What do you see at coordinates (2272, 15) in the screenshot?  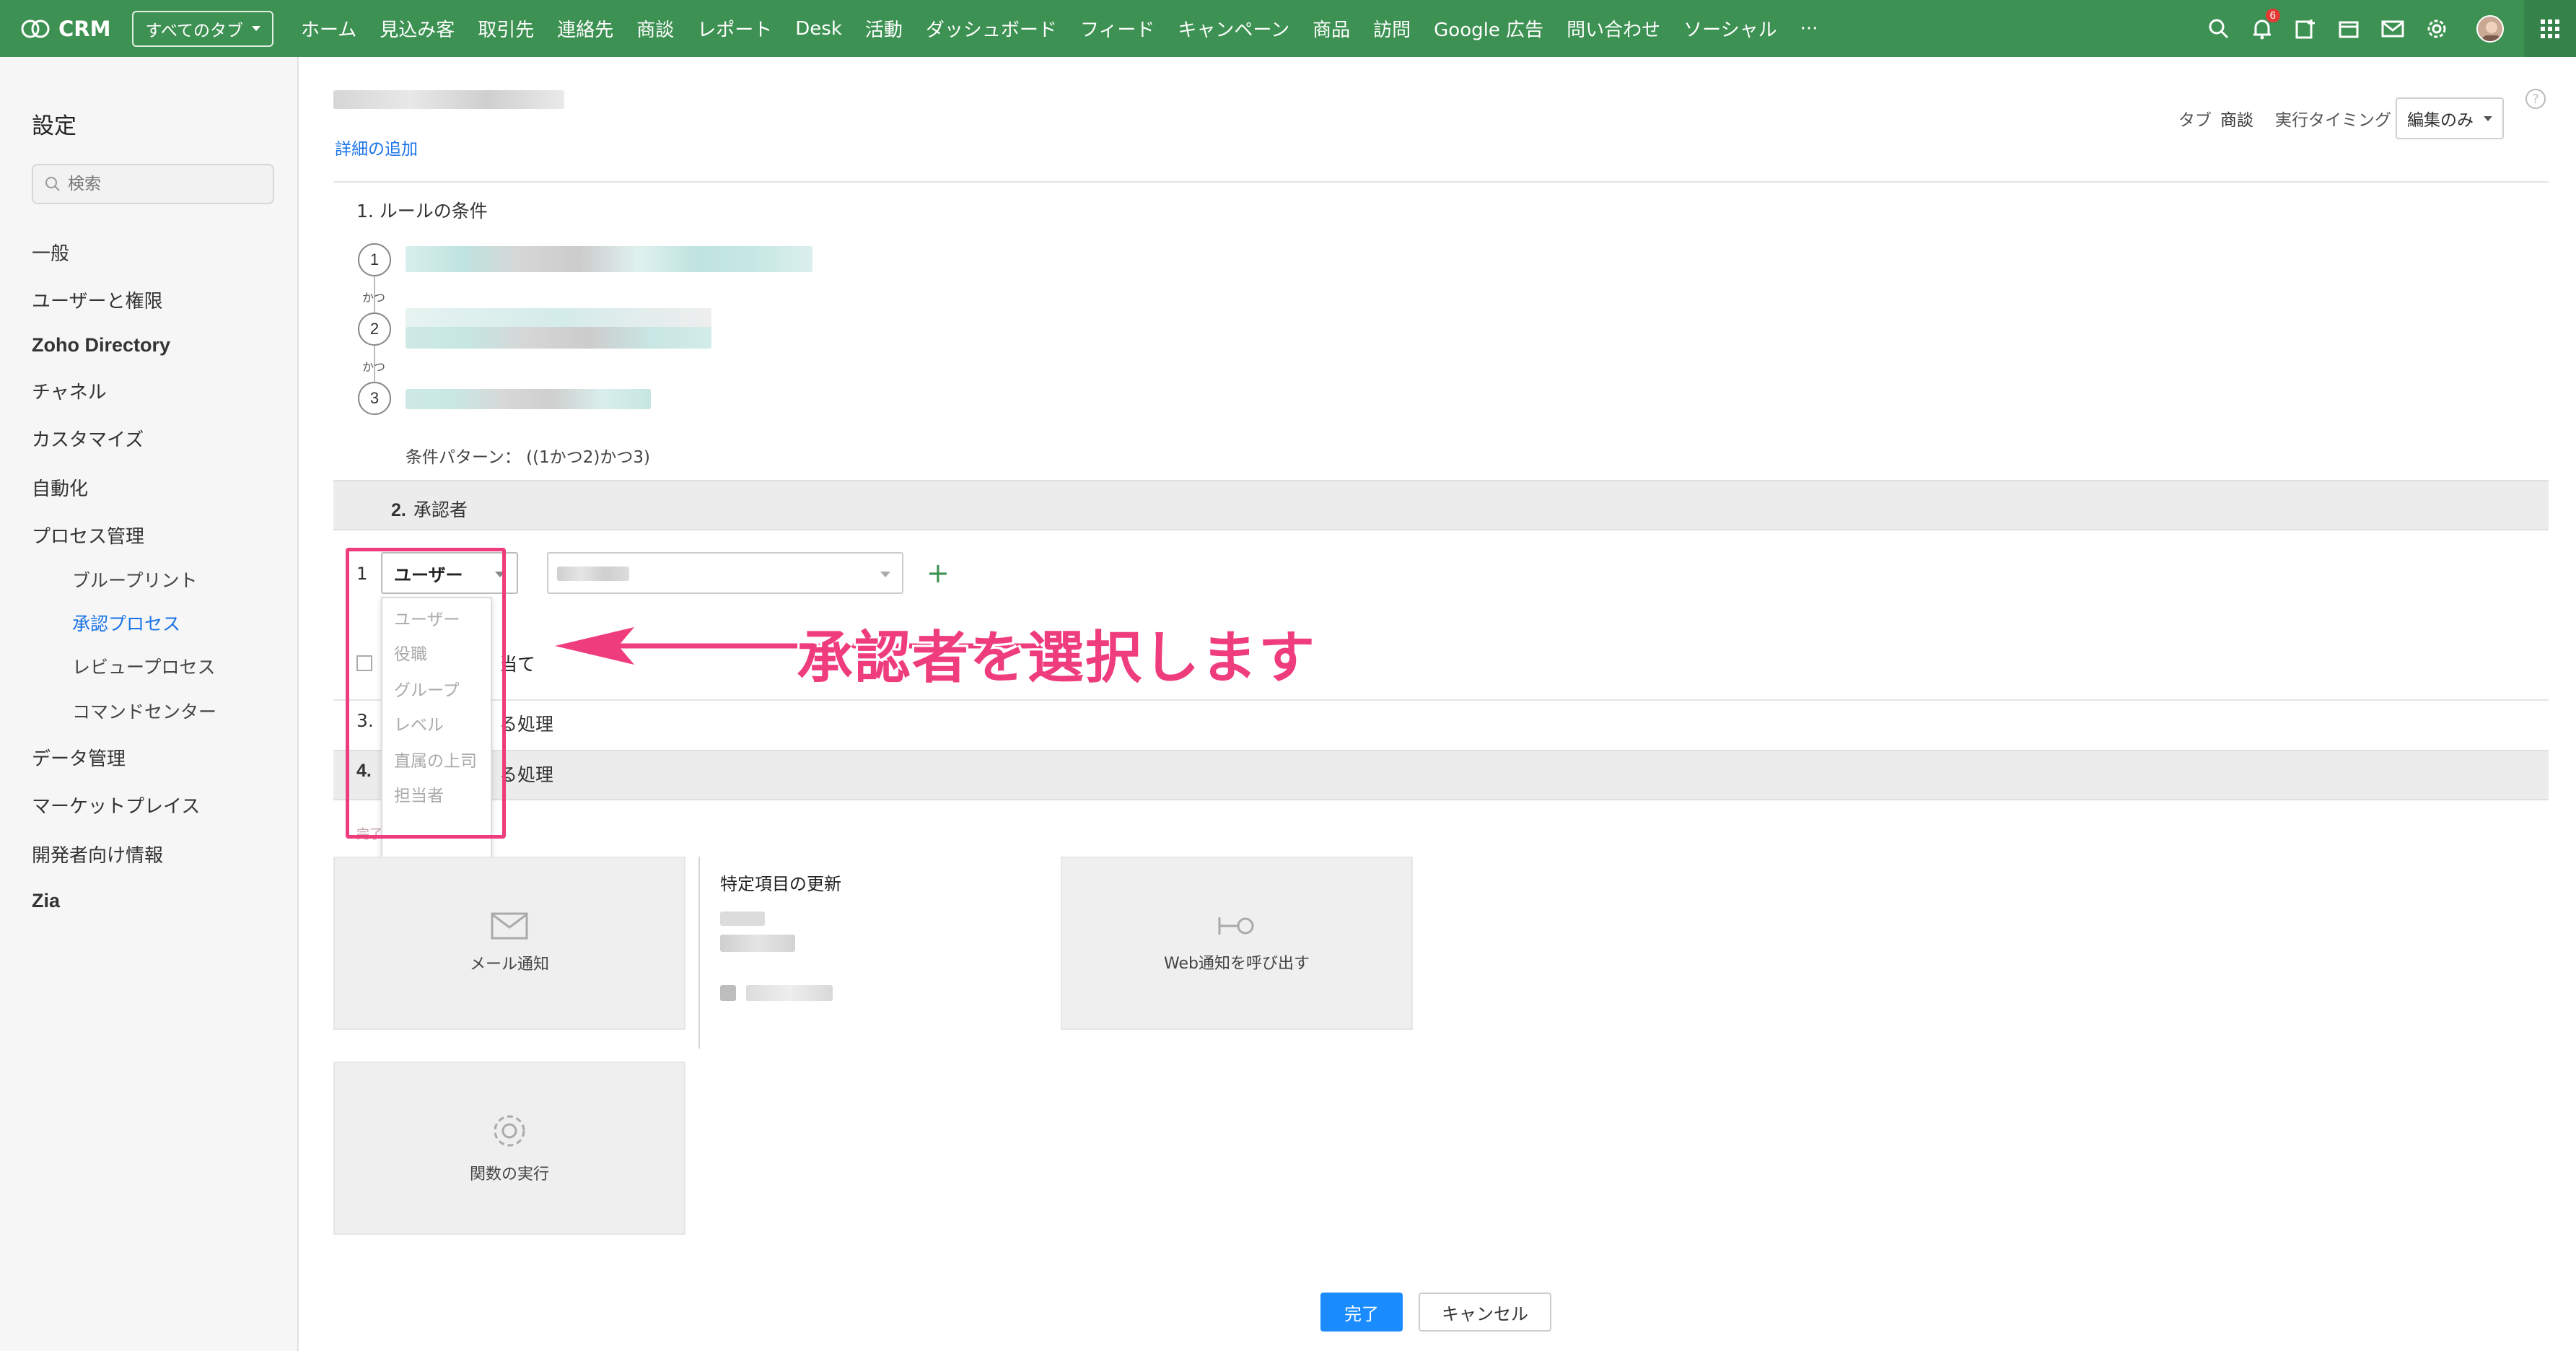 I see `notification-badge: 6` at bounding box center [2272, 15].